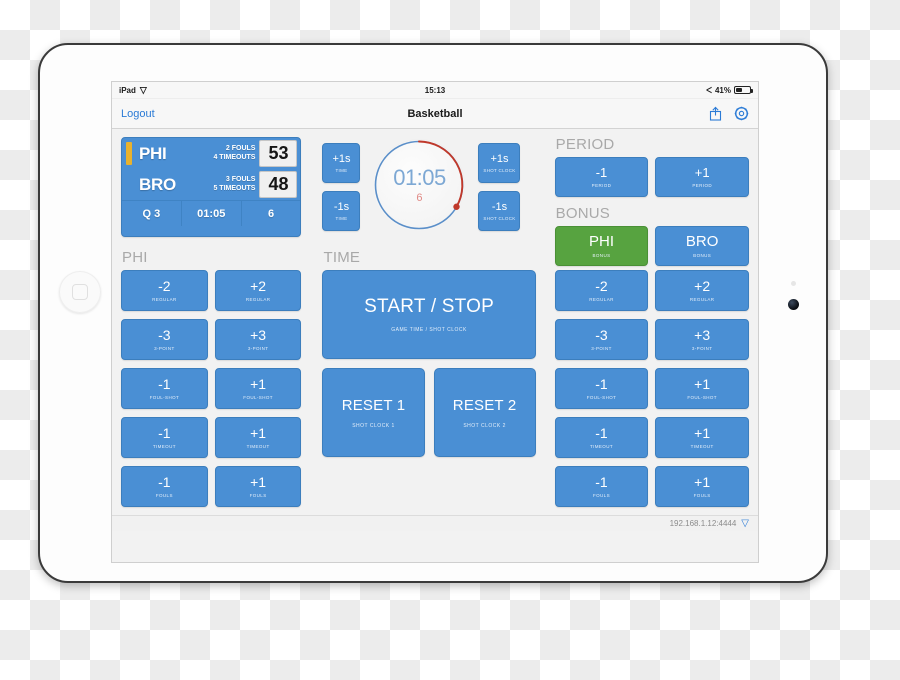 This screenshot has width=900, height=680. Describe the element at coordinates (373, 405) in the screenshot. I see `reset-1-value: RESET 1` at that location.